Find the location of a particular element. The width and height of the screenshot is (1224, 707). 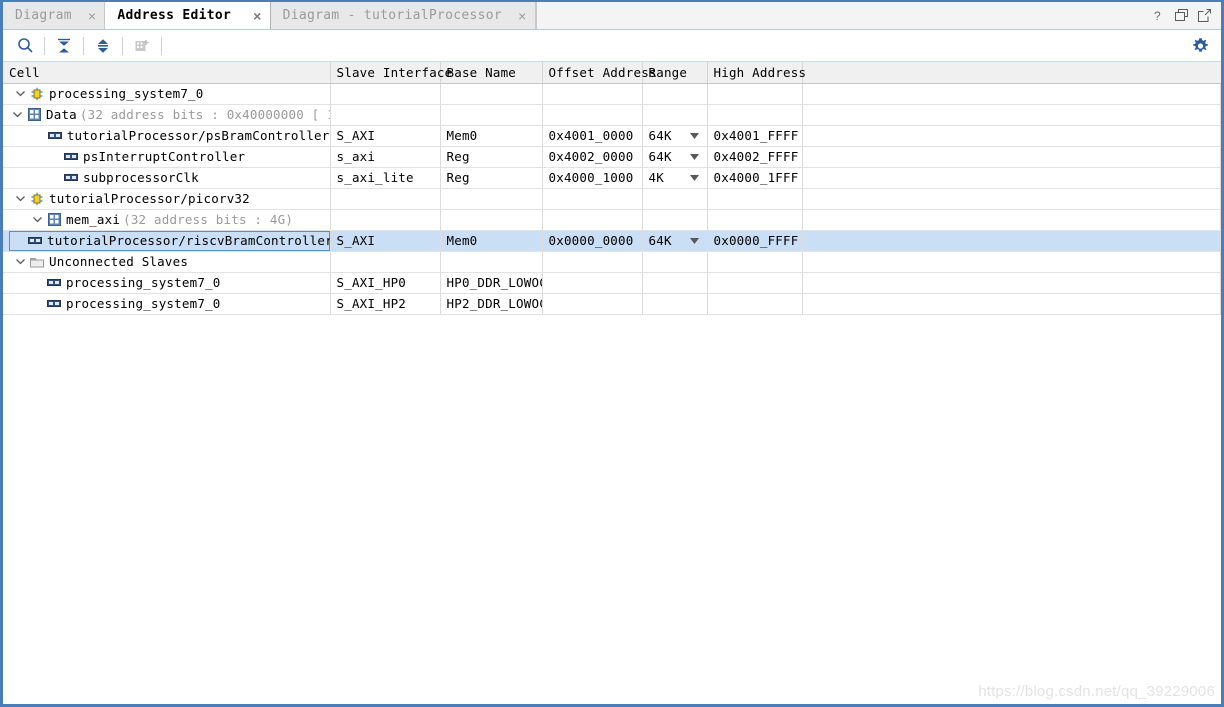

table-row: mem_axi (32 address bits : 4G) is located at coordinates (612, 220).